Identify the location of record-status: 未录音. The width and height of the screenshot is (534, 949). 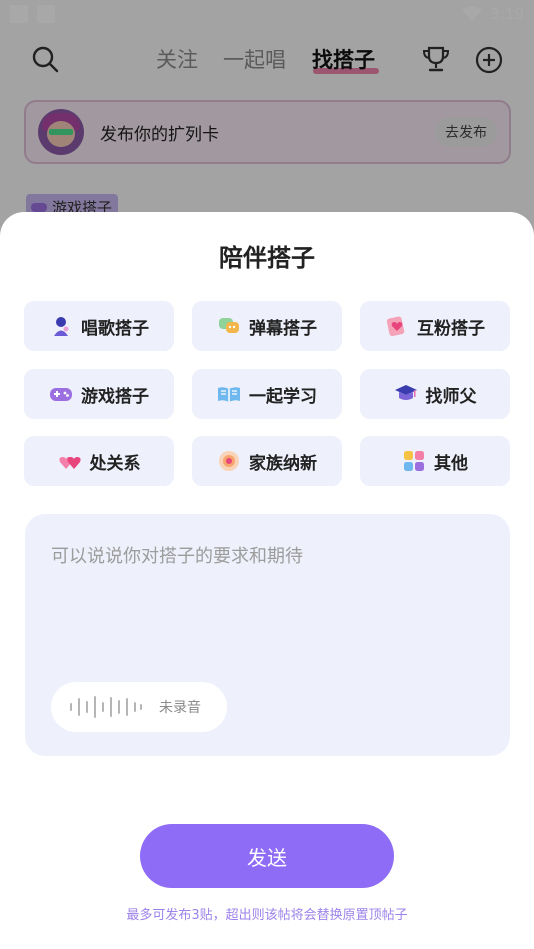
(180, 708).